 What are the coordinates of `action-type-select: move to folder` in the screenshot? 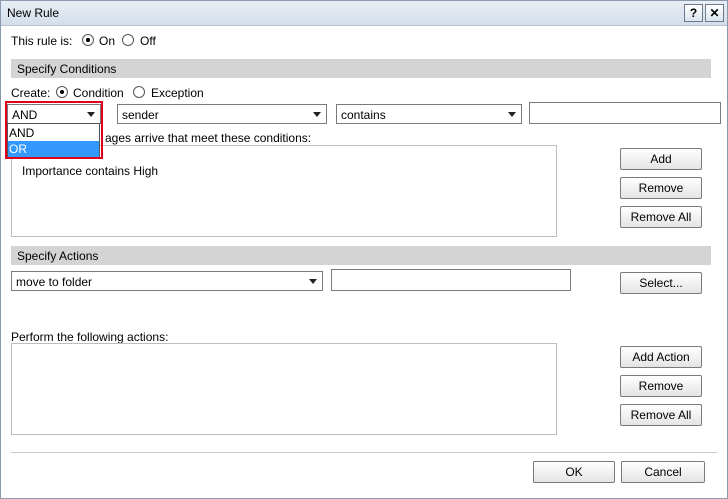 It's located at (167, 281).